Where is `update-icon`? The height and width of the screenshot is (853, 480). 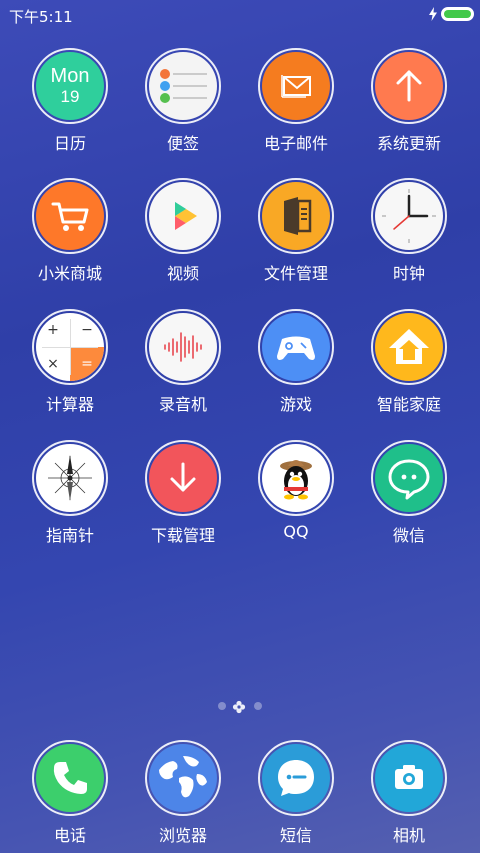
update-icon is located at coordinates (409, 86).